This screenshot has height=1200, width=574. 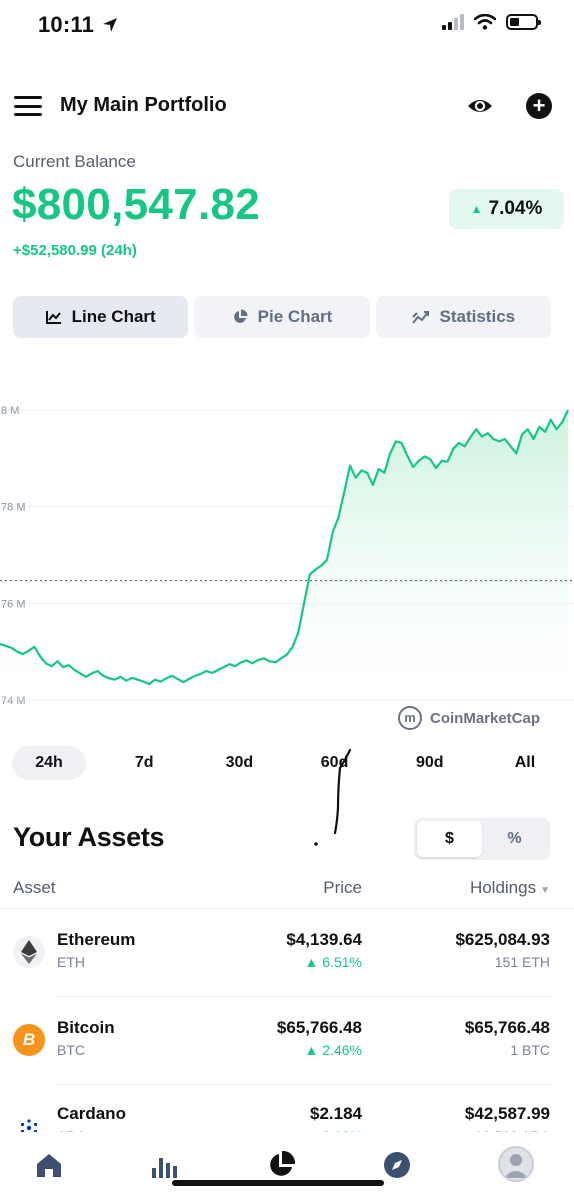 I want to click on profile-avatar-icon, so click(x=516, y=1164).